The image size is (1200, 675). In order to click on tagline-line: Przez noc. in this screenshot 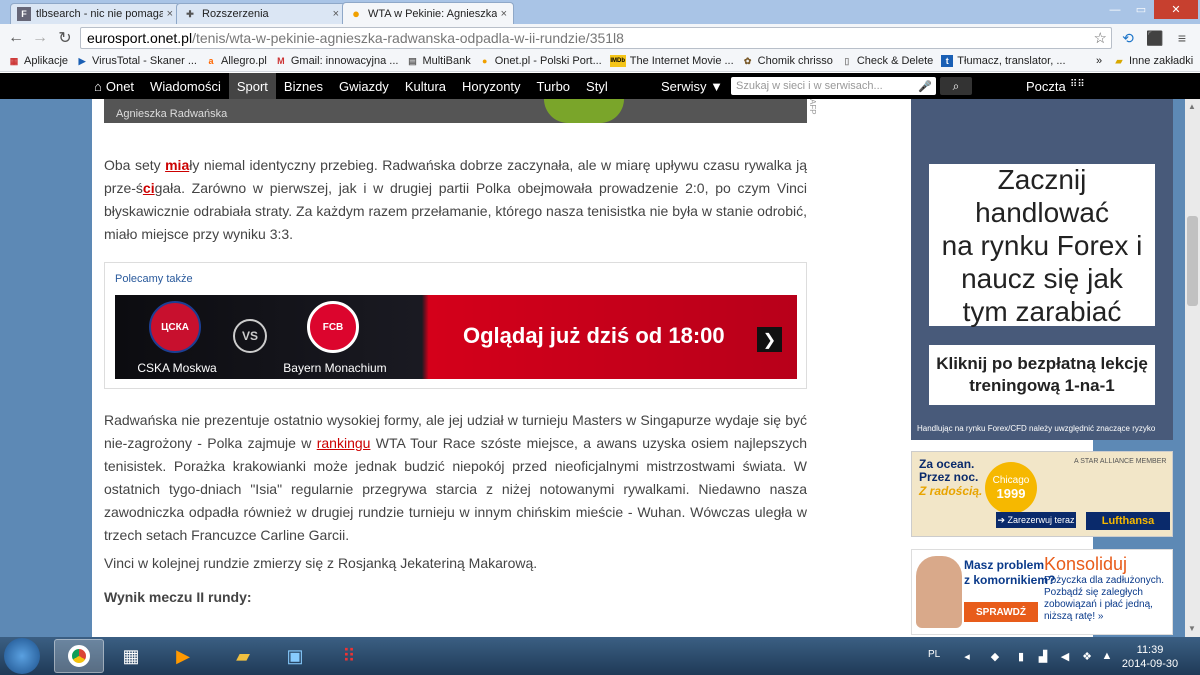, I will do `click(949, 477)`.